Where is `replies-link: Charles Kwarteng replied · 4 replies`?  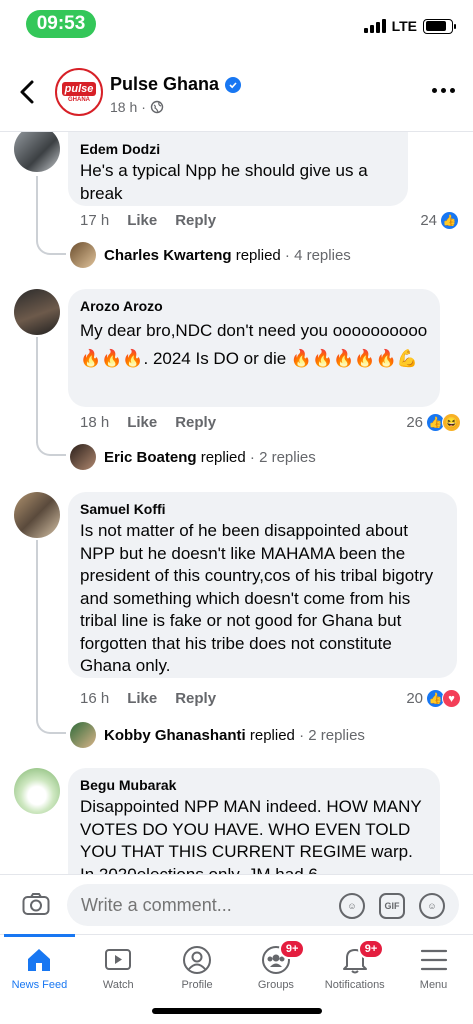
replies-link: Charles Kwarteng replied · 4 replies is located at coordinates (210, 255).